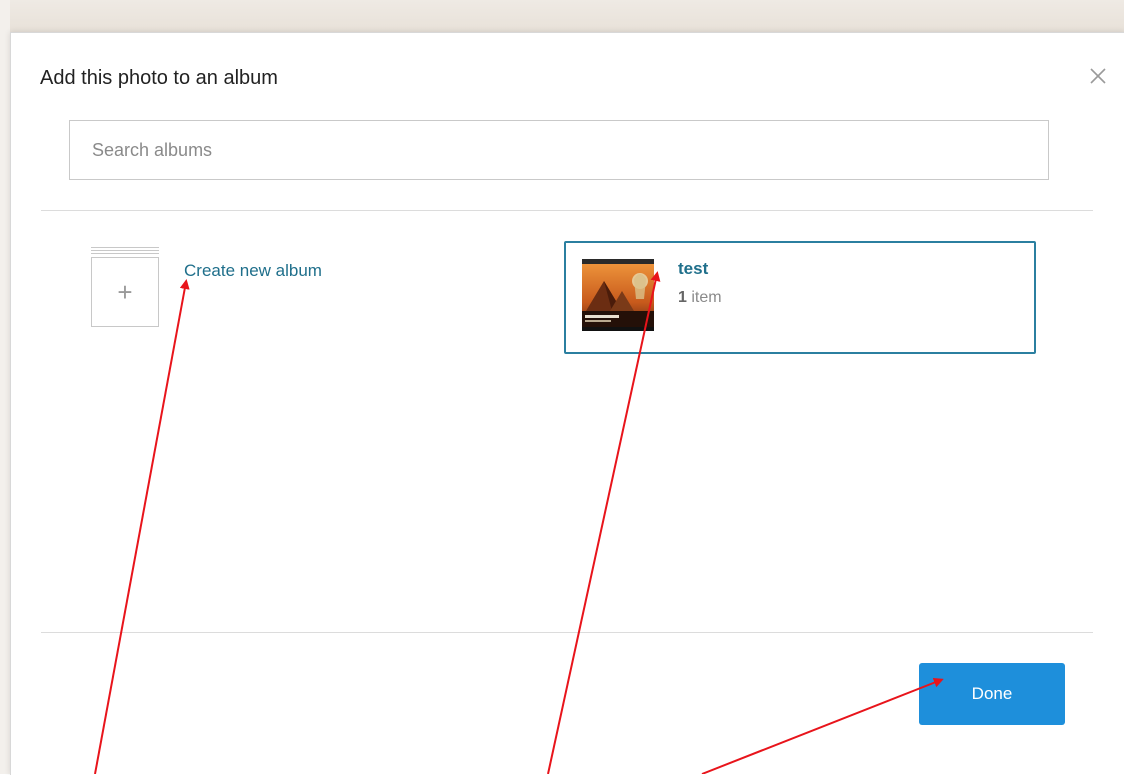  Describe the element at coordinates (5, 387) in the screenshot. I see `background-edge` at that location.